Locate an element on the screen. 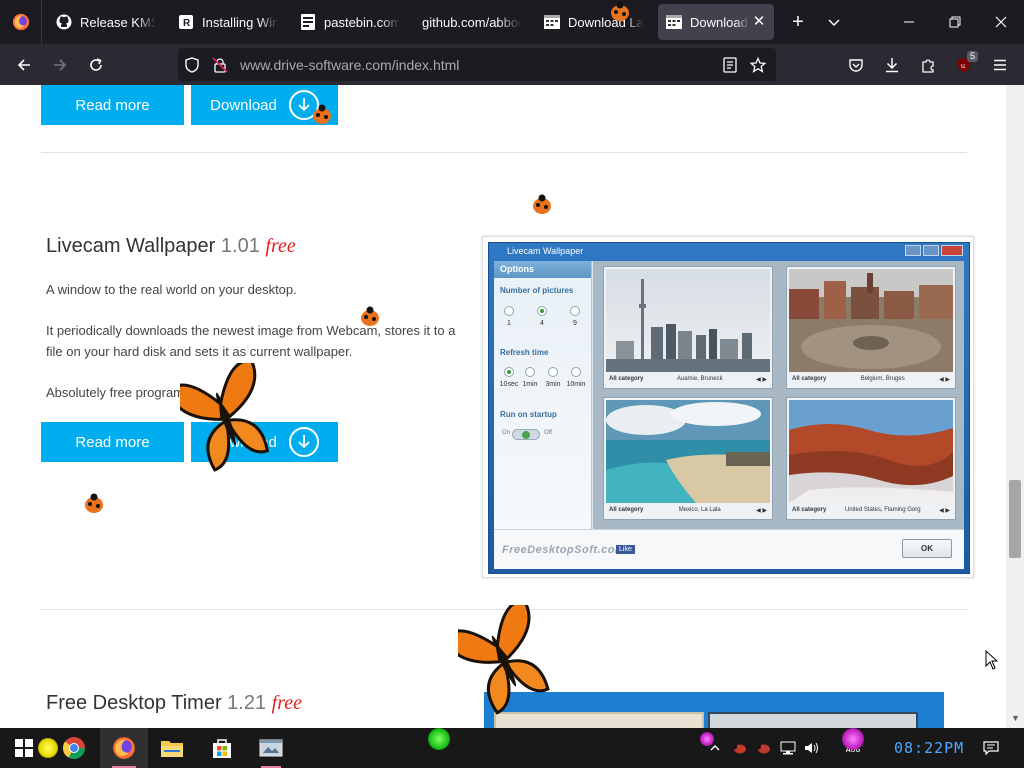  webcam-location: Belgium, Bruges is located at coordinates (882, 379).